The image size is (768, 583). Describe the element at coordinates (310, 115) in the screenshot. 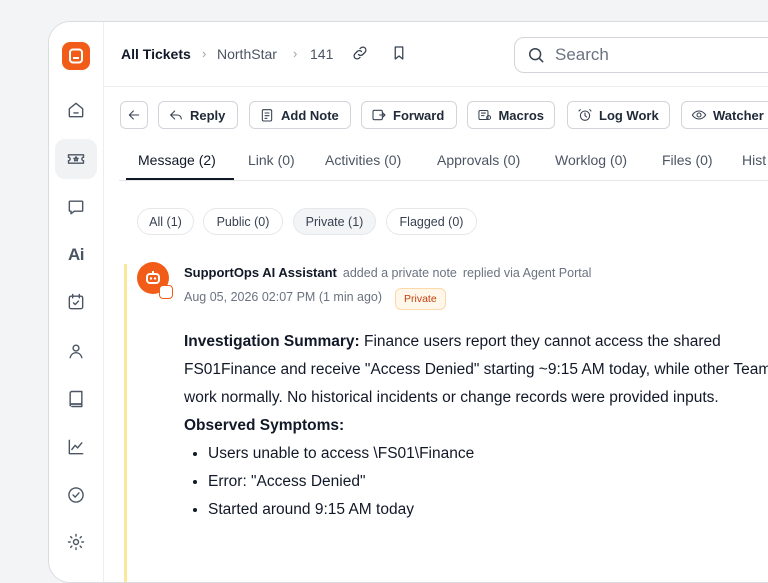

I see `add-note-label: Add Note` at that location.